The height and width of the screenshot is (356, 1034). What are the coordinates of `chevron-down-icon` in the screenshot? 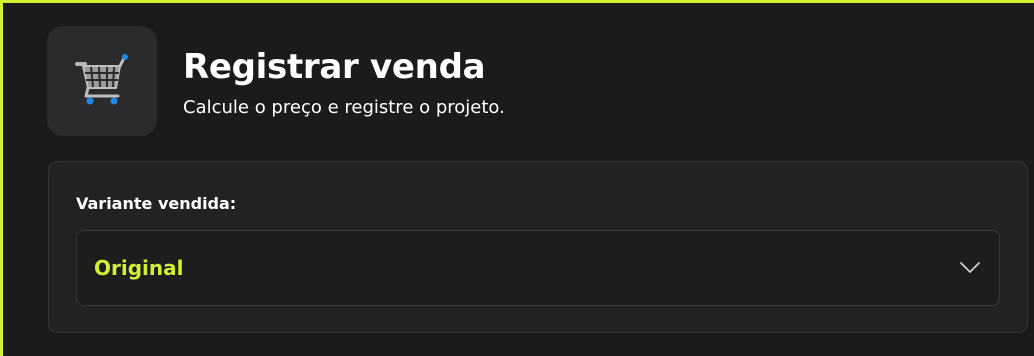 It's located at (970, 267).